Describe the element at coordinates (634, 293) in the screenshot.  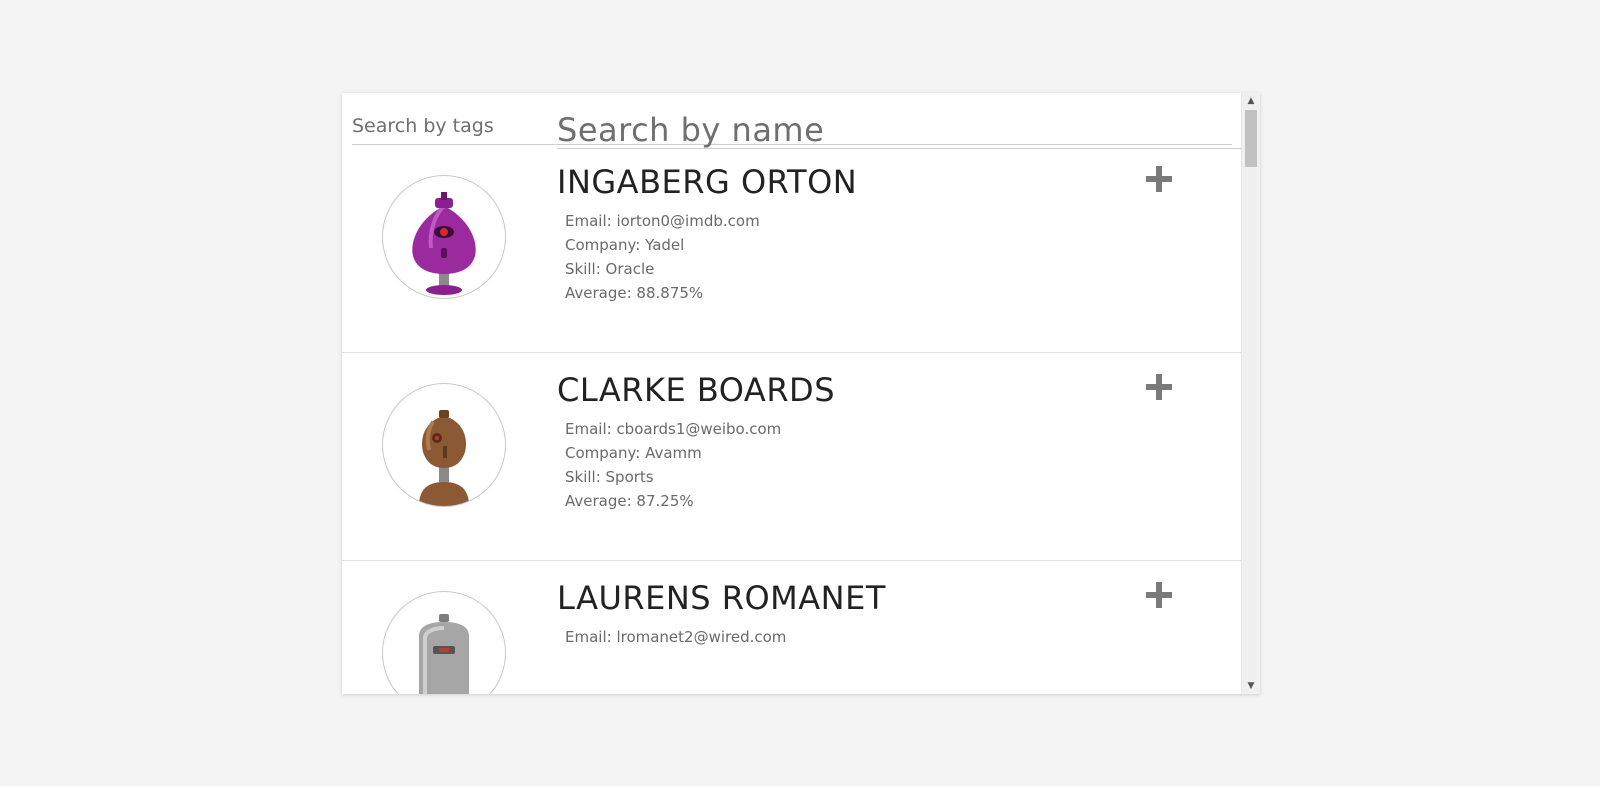
I see `student-average: Average: 88.875%` at that location.